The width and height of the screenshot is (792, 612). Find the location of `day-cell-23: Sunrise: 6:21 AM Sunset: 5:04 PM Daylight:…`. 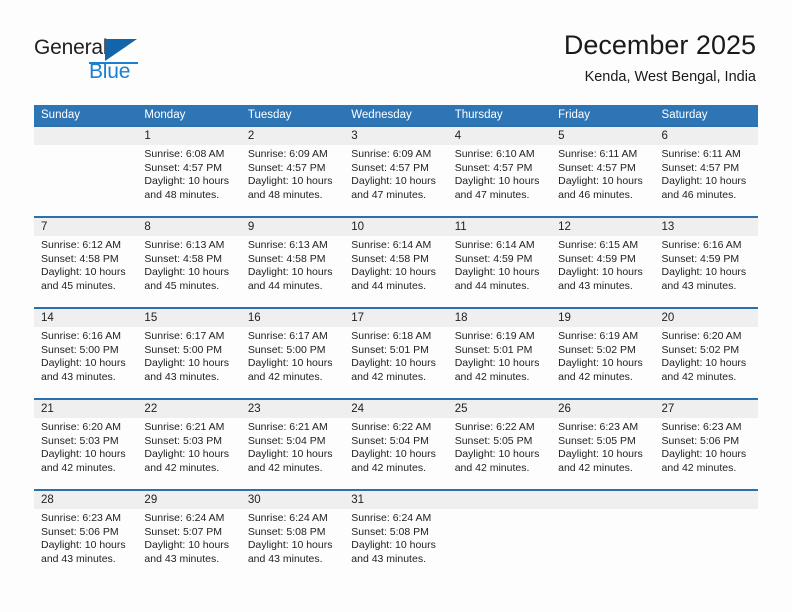

day-cell-23: Sunrise: 6:21 AM Sunset: 5:04 PM Daylight:… is located at coordinates (292, 453).